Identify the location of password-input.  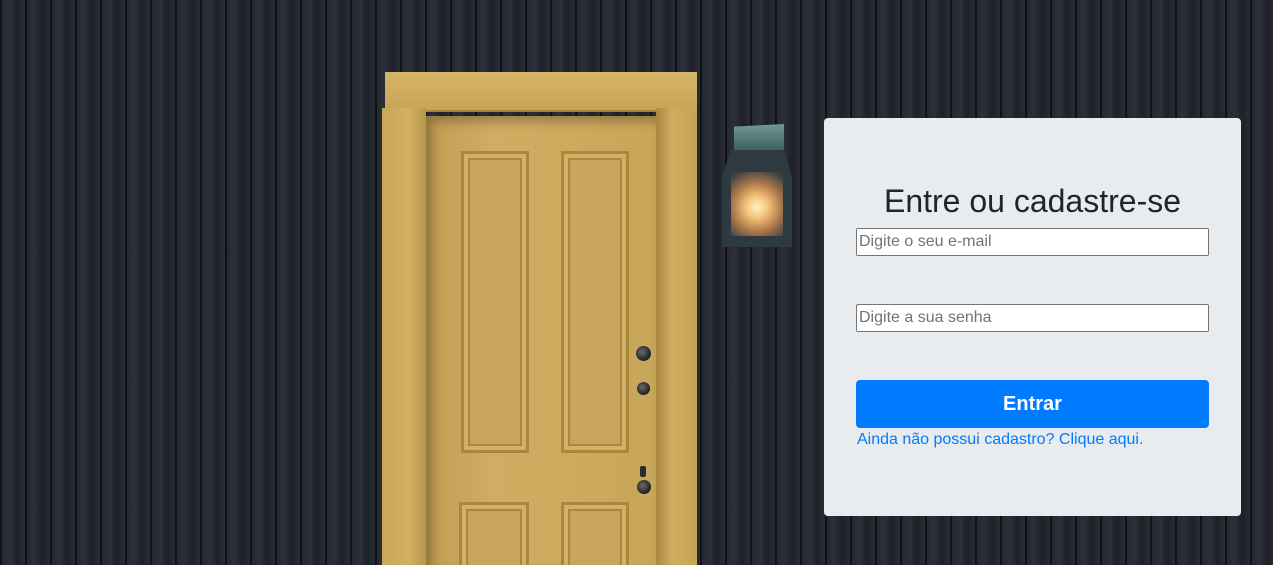
(1032, 318).